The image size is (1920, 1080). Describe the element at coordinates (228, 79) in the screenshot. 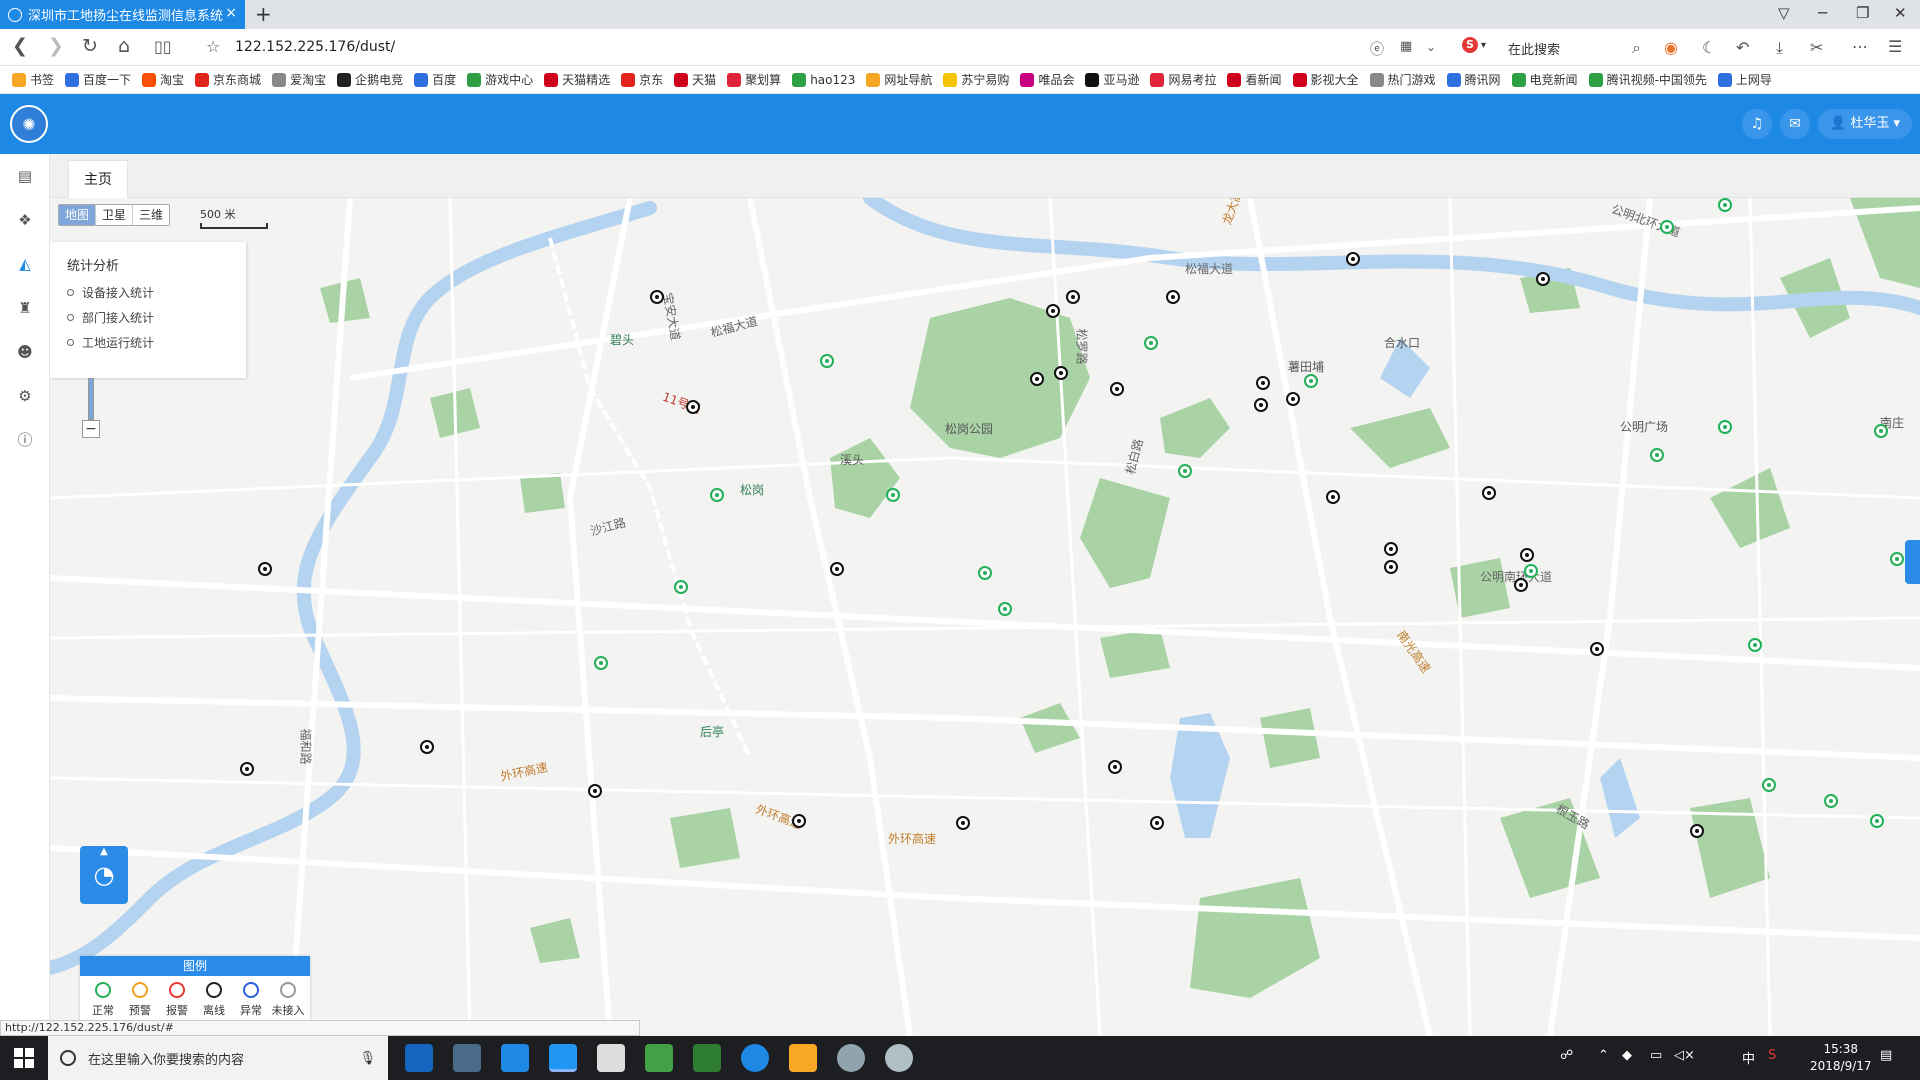

I see `bookmark-item: 京东商城` at that location.